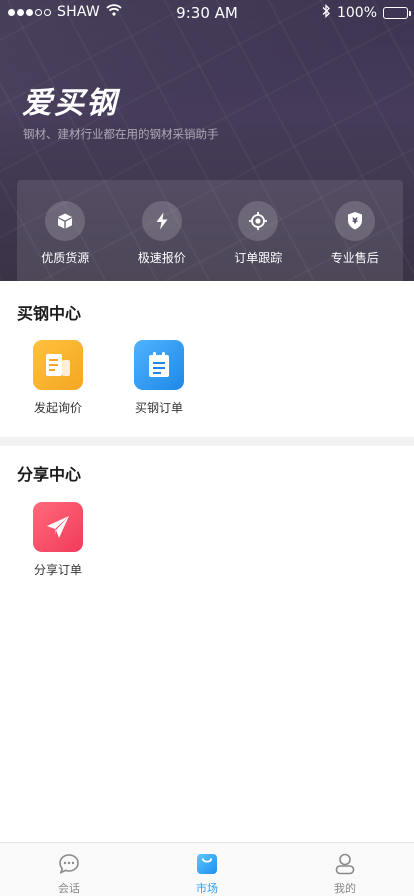 This screenshot has height=896, width=414. I want to click on start-inquiry-button: 发起询价, so click(58, 378).